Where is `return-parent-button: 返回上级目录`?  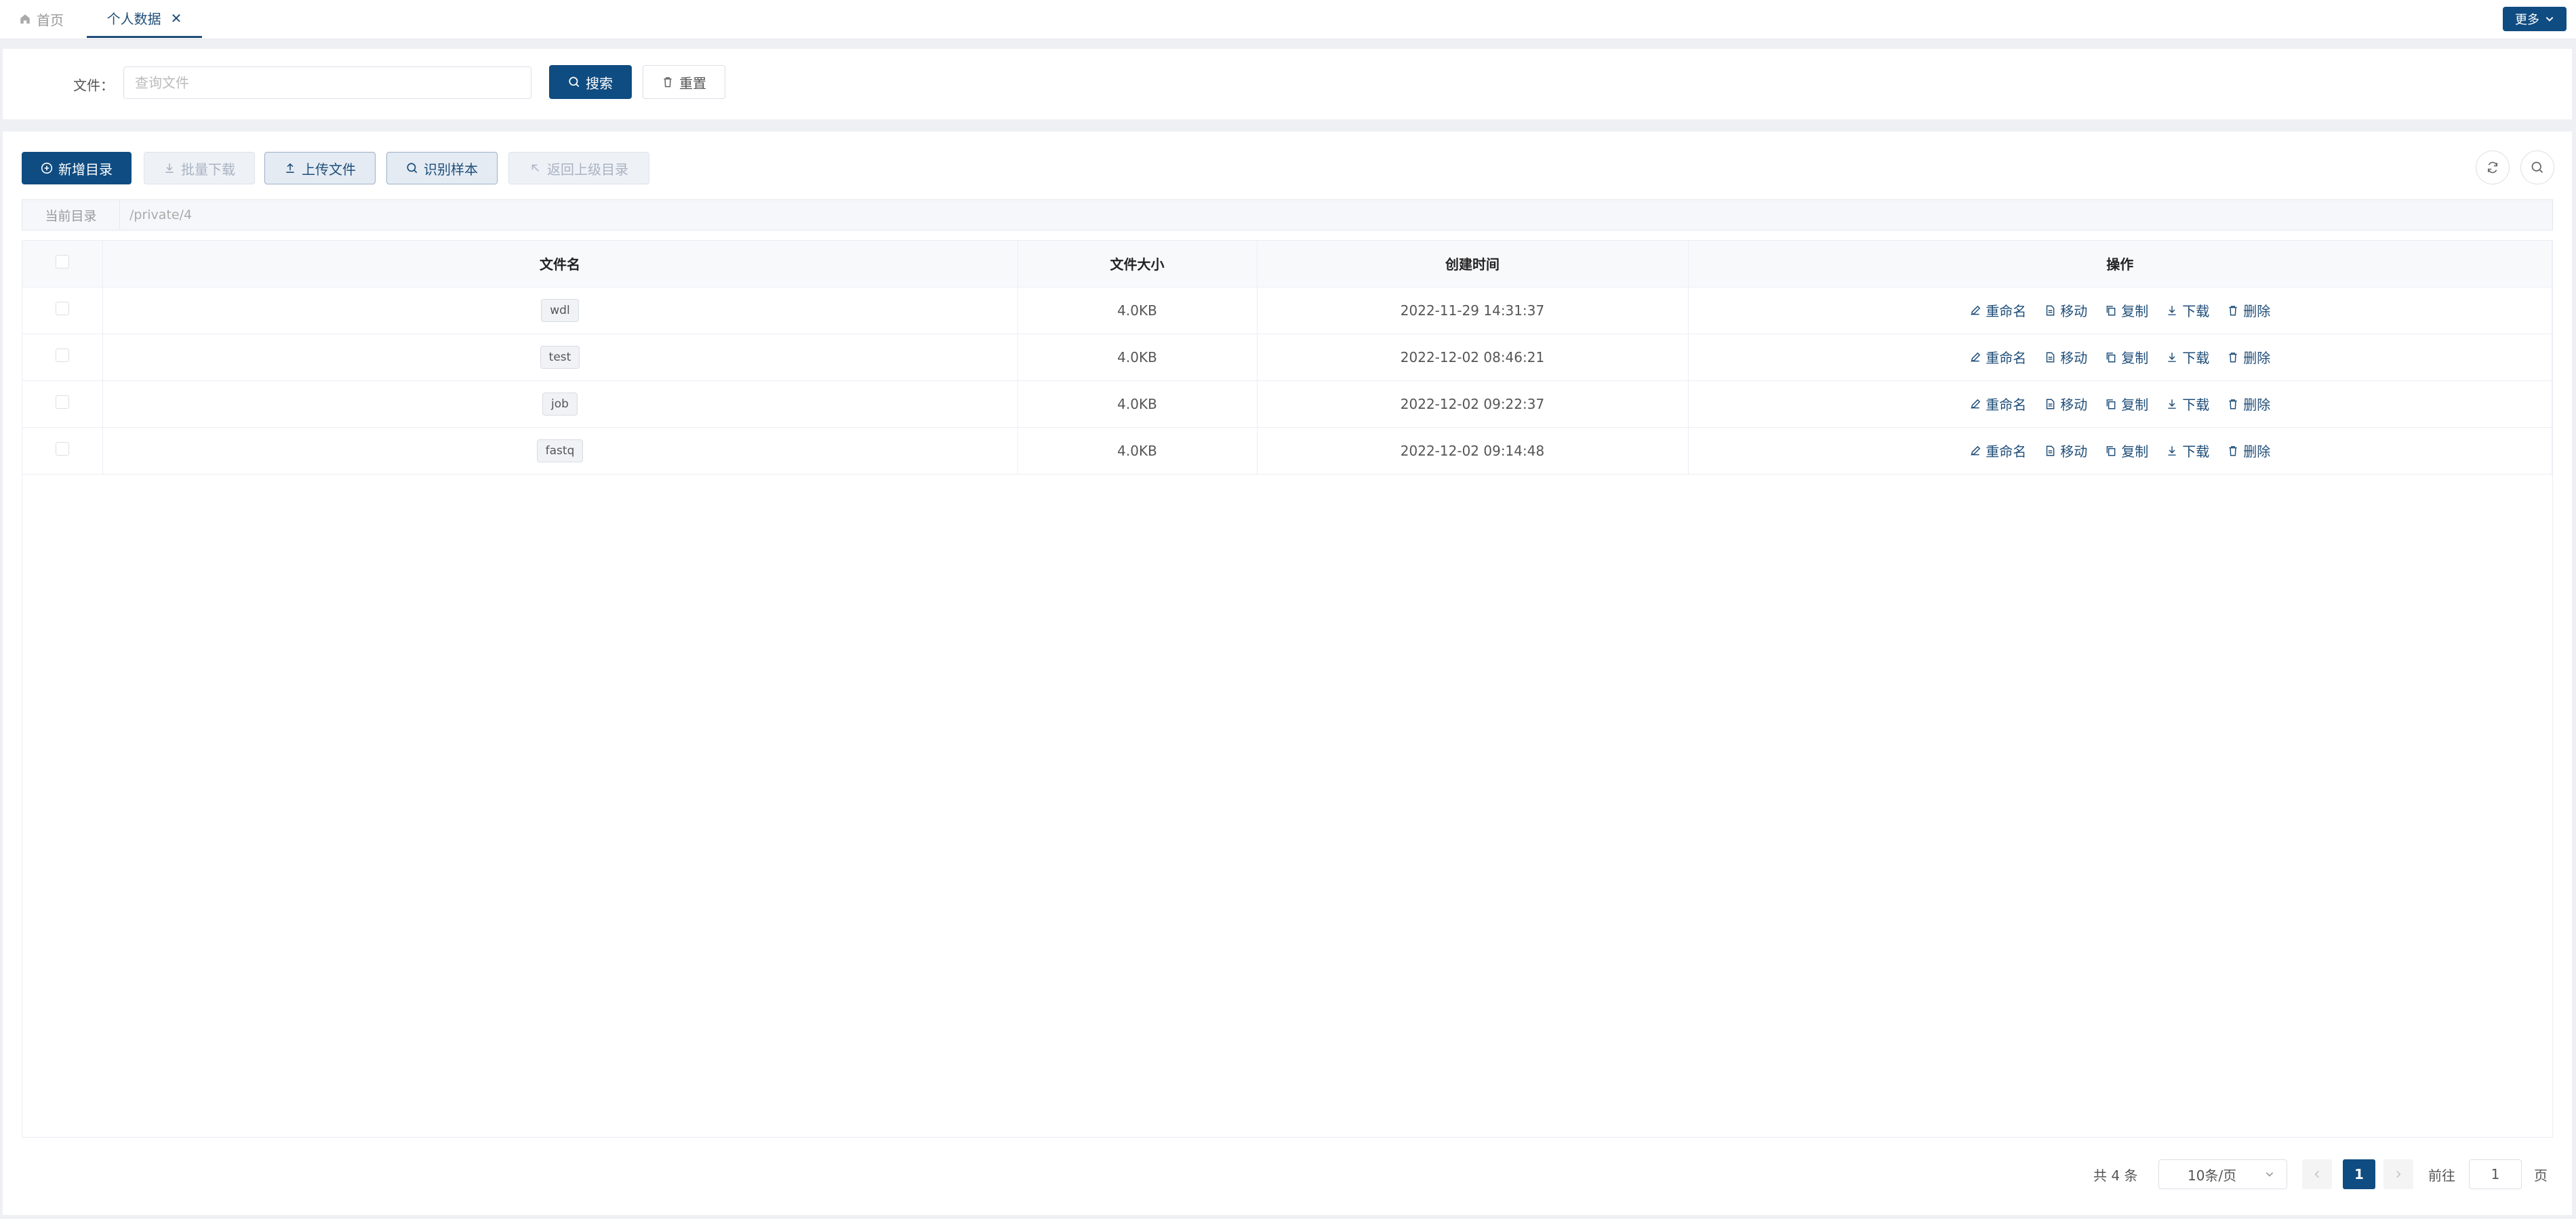 return-parent-button: 返回上级目录 is located at coordinates (578, 168).